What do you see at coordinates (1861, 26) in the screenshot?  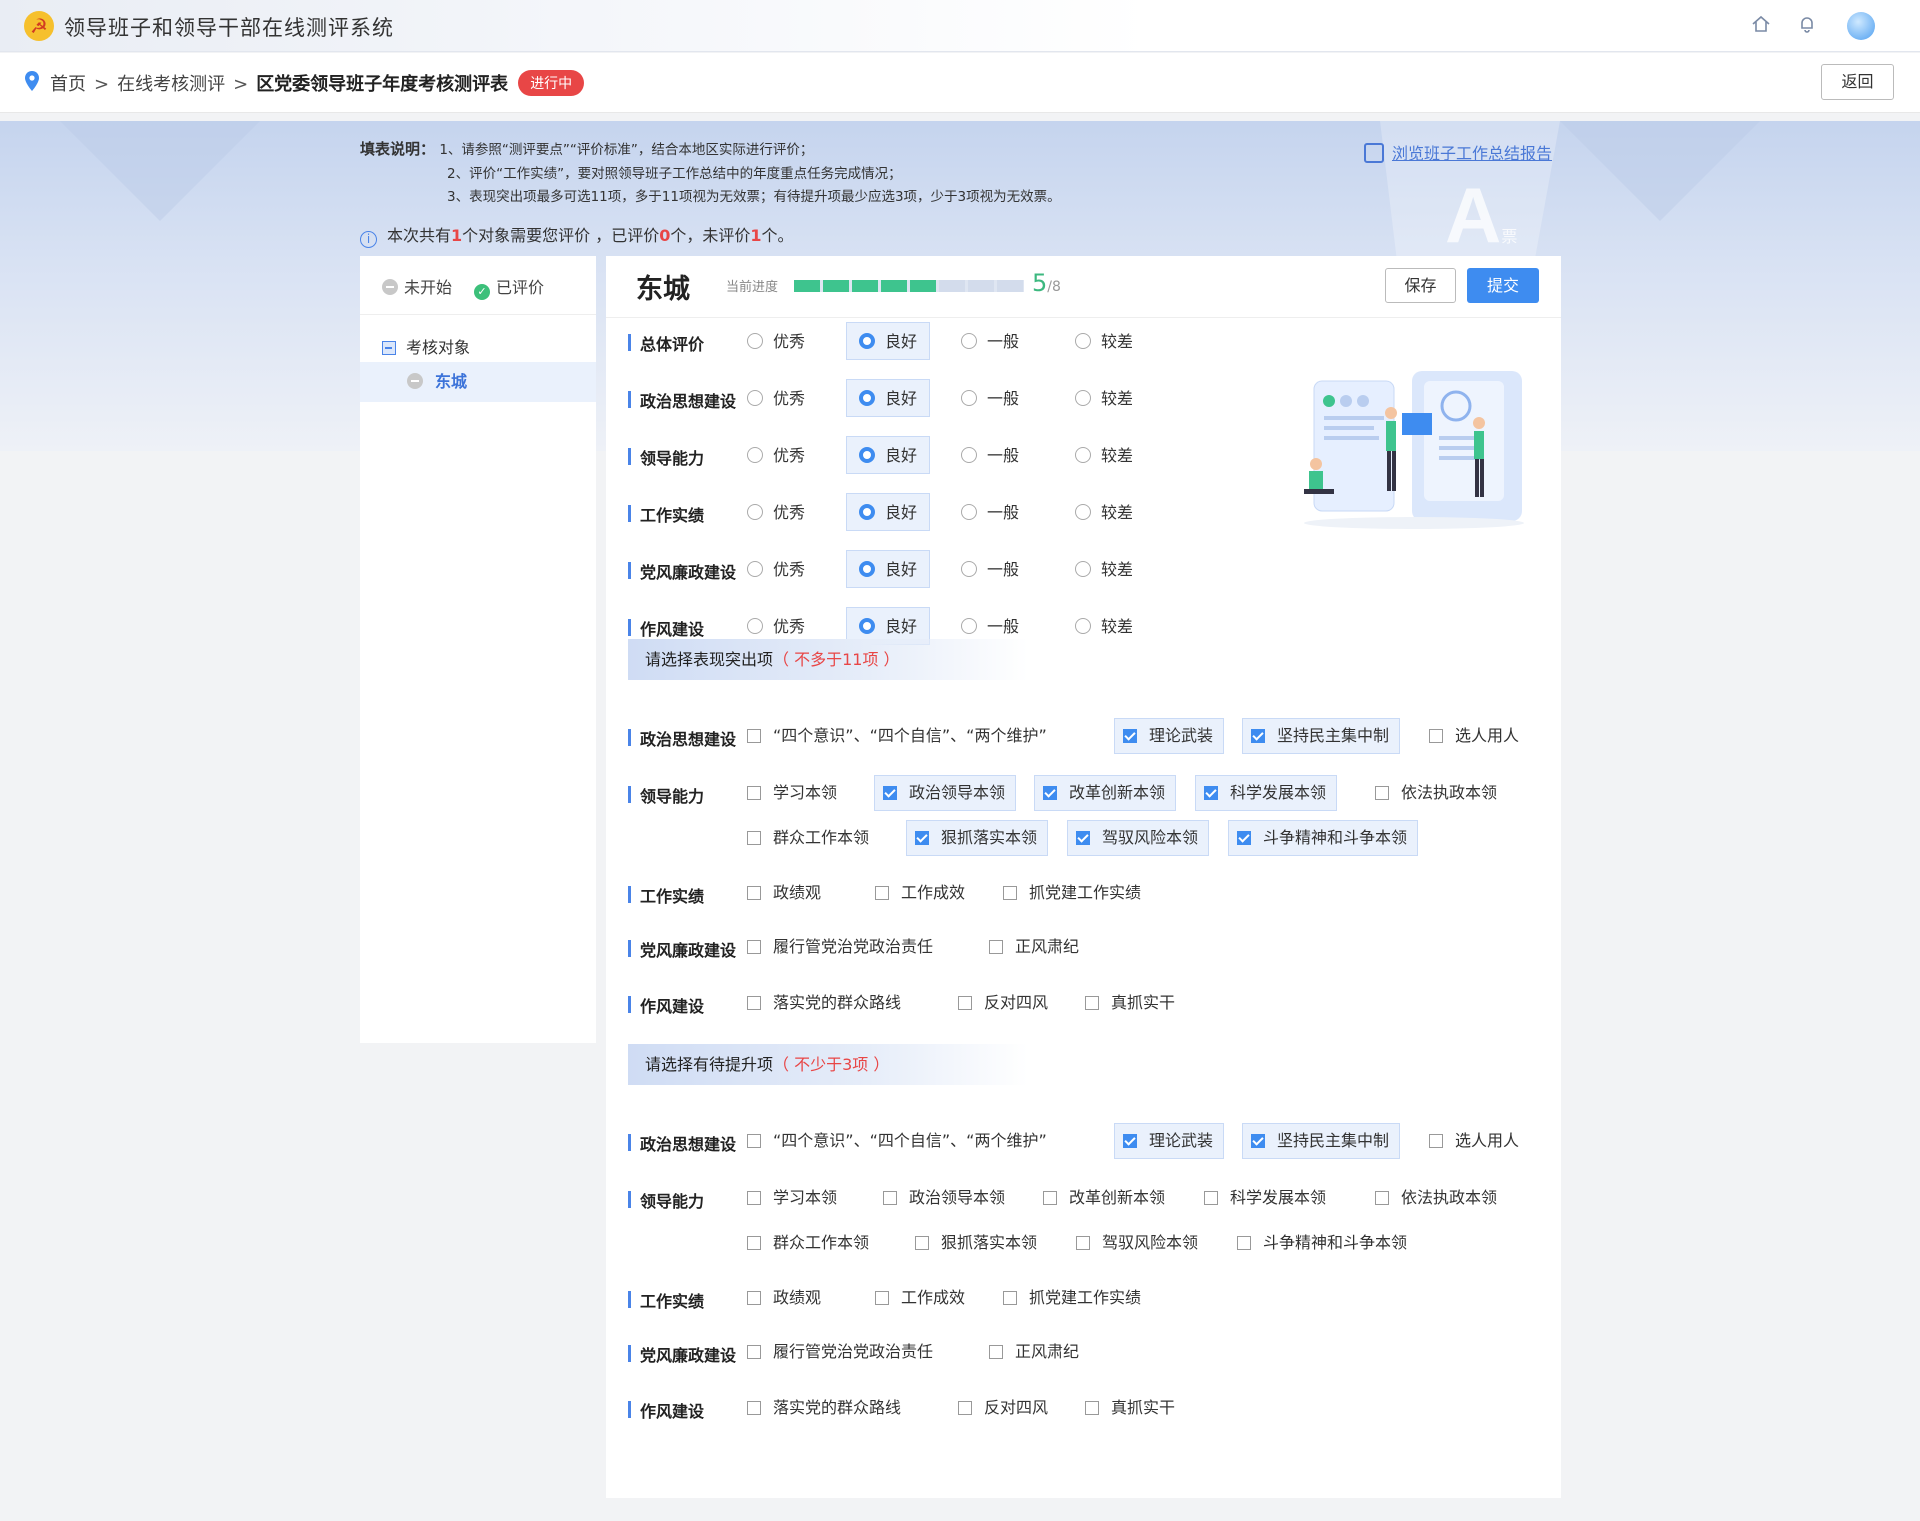 I see `avatar` at bounding box center [1861, 26].